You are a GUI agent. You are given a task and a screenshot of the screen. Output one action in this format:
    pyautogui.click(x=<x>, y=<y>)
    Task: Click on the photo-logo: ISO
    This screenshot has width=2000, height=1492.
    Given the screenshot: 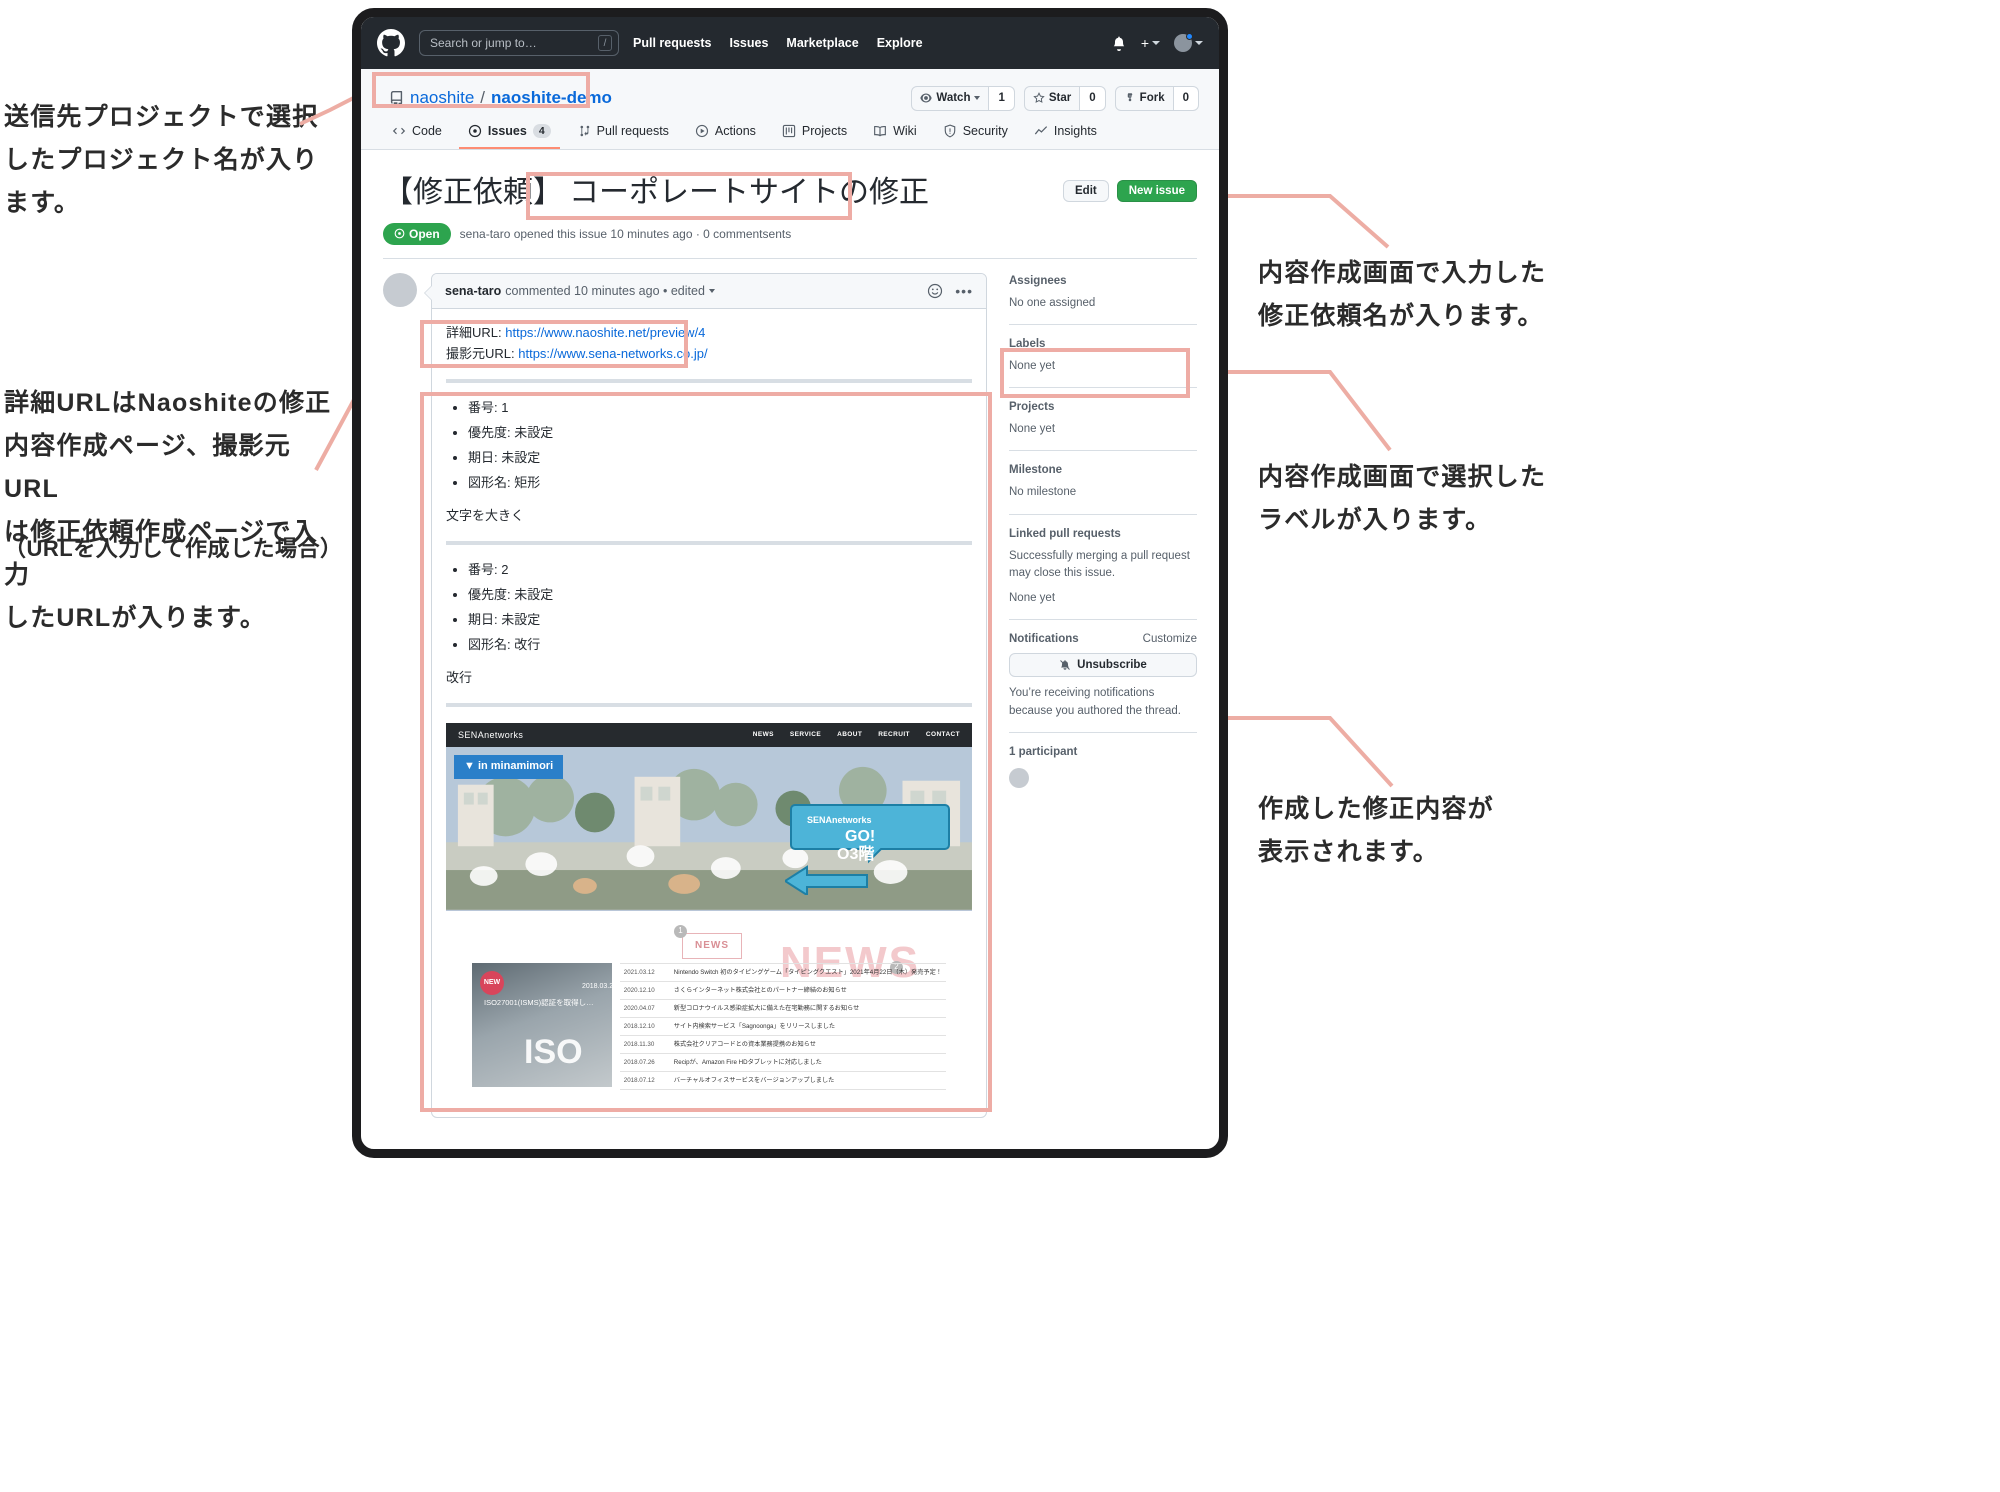 What is the action you would take?
    pyautogui.click(x=553, y=1052)
    